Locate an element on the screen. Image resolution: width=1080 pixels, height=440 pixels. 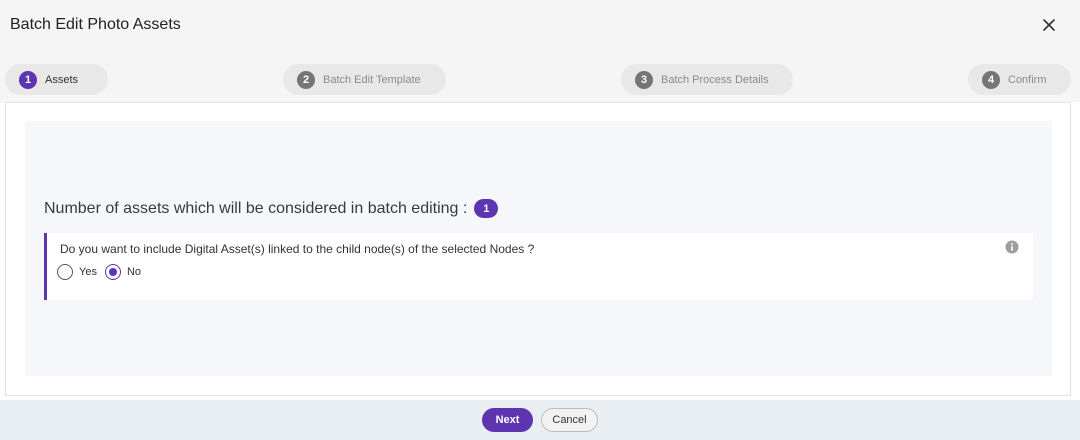
step-label: Assets is located at coordinates (62, 79).